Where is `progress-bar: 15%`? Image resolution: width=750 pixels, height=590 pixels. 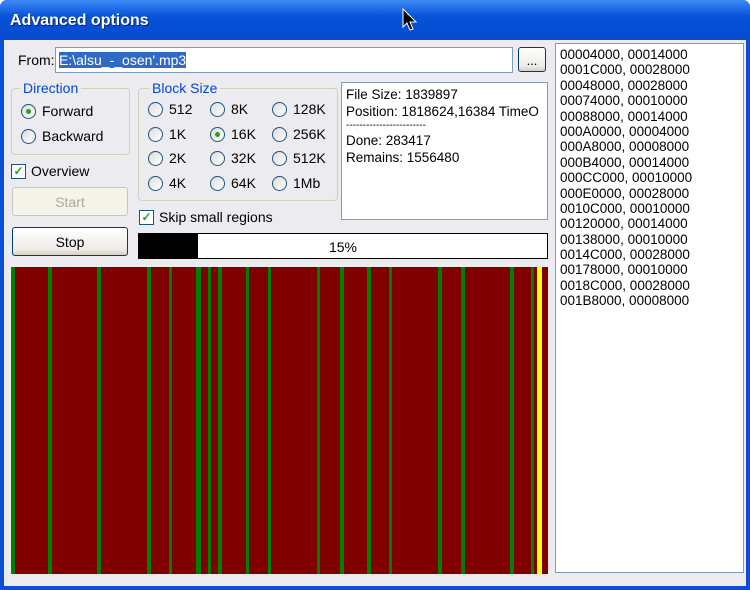 progress-bar: 15% is located at coordinates (343, 246).